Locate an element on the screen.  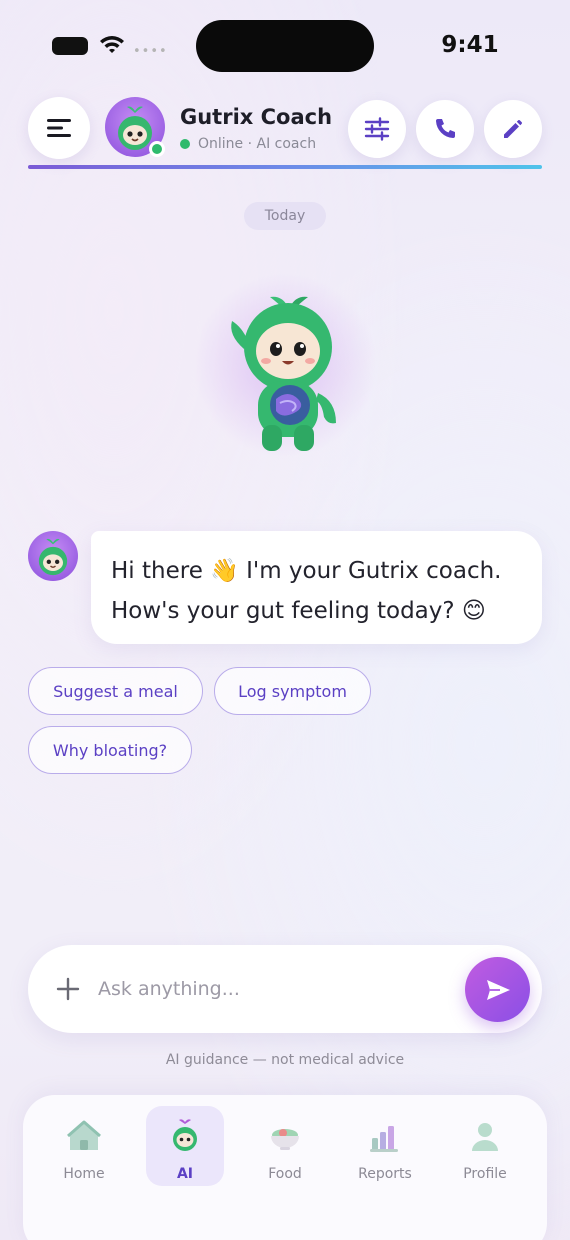
nav-item-food: Food is located at coordinates (285, 1146).